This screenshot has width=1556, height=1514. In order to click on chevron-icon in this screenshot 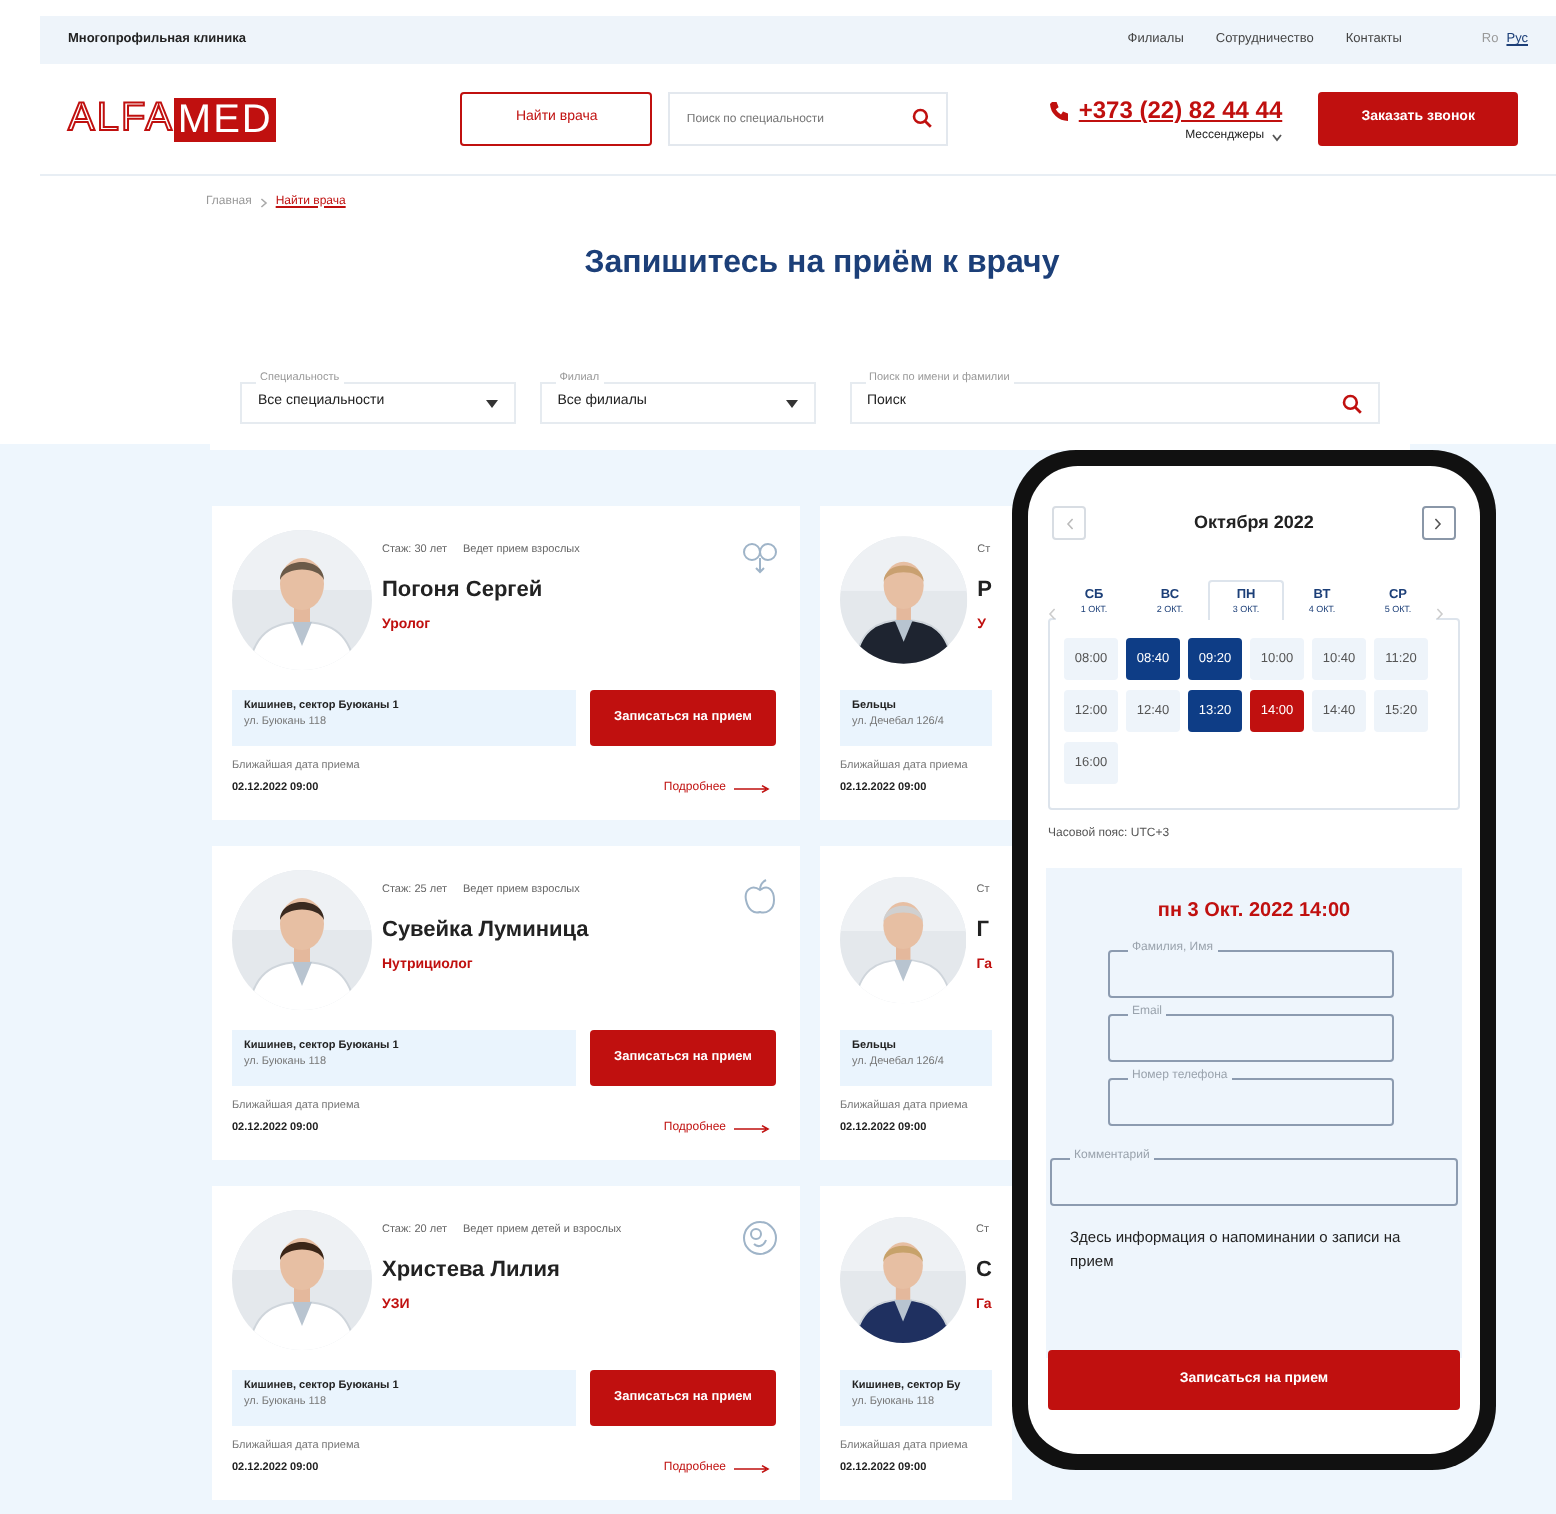, I will do `click(263, 202)`.